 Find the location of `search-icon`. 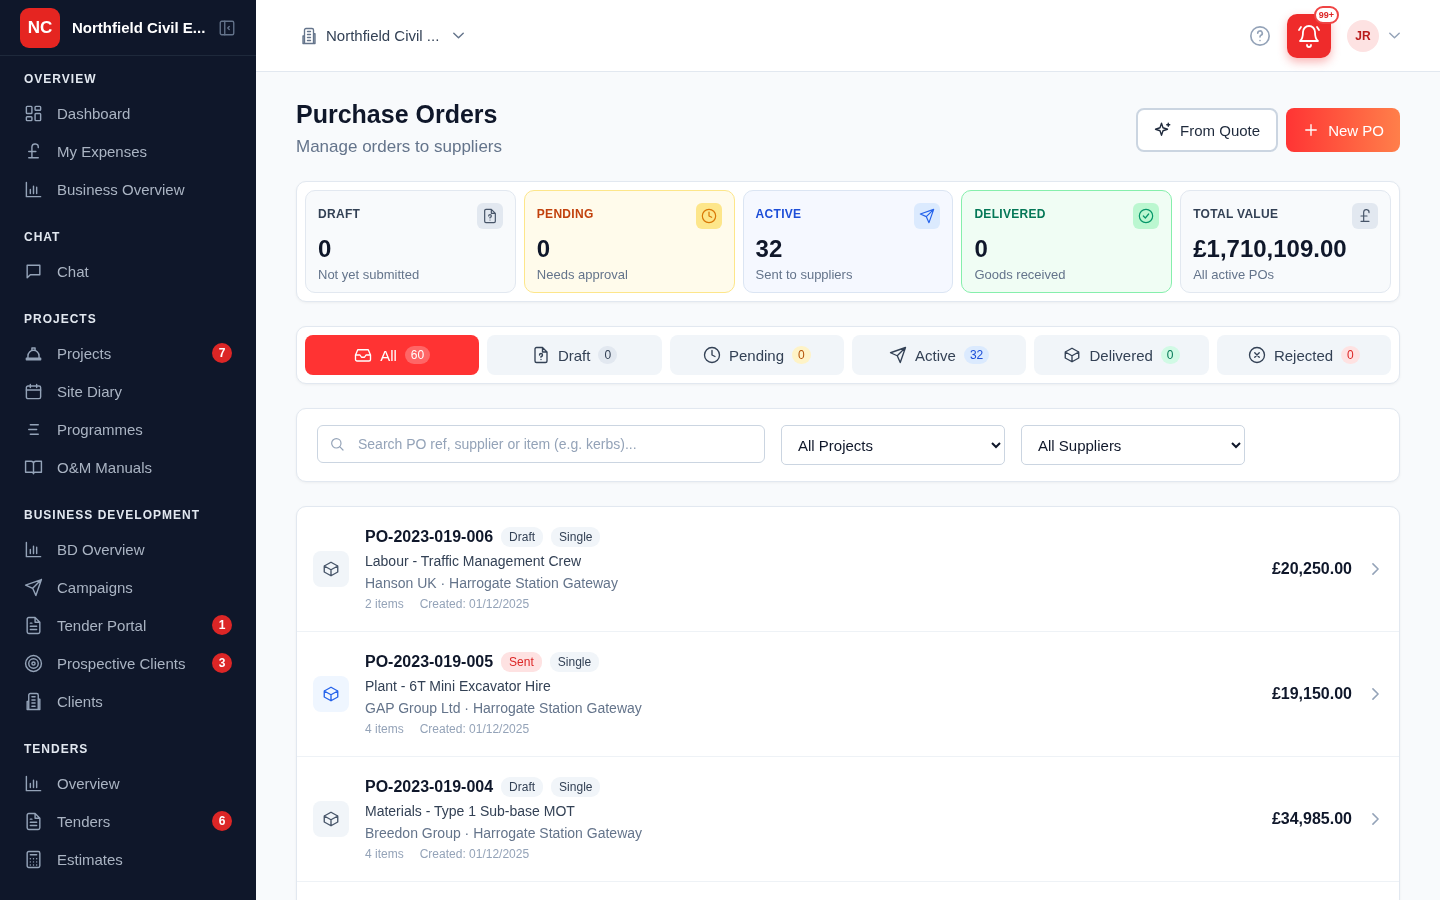

search-icon is located at coordinates (337, 444).